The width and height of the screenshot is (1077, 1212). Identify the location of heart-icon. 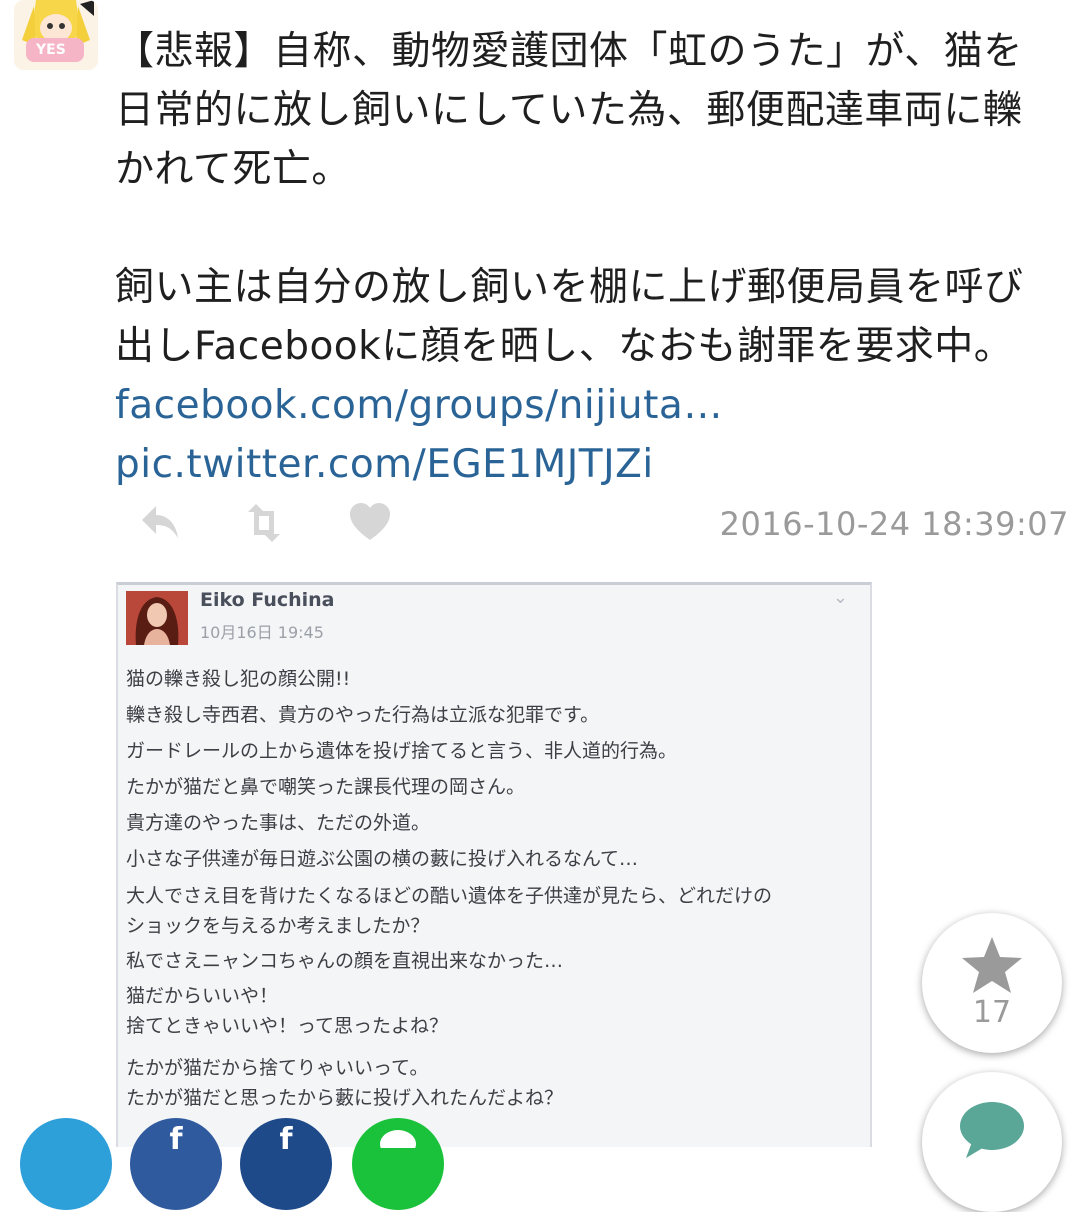
(370, 523).